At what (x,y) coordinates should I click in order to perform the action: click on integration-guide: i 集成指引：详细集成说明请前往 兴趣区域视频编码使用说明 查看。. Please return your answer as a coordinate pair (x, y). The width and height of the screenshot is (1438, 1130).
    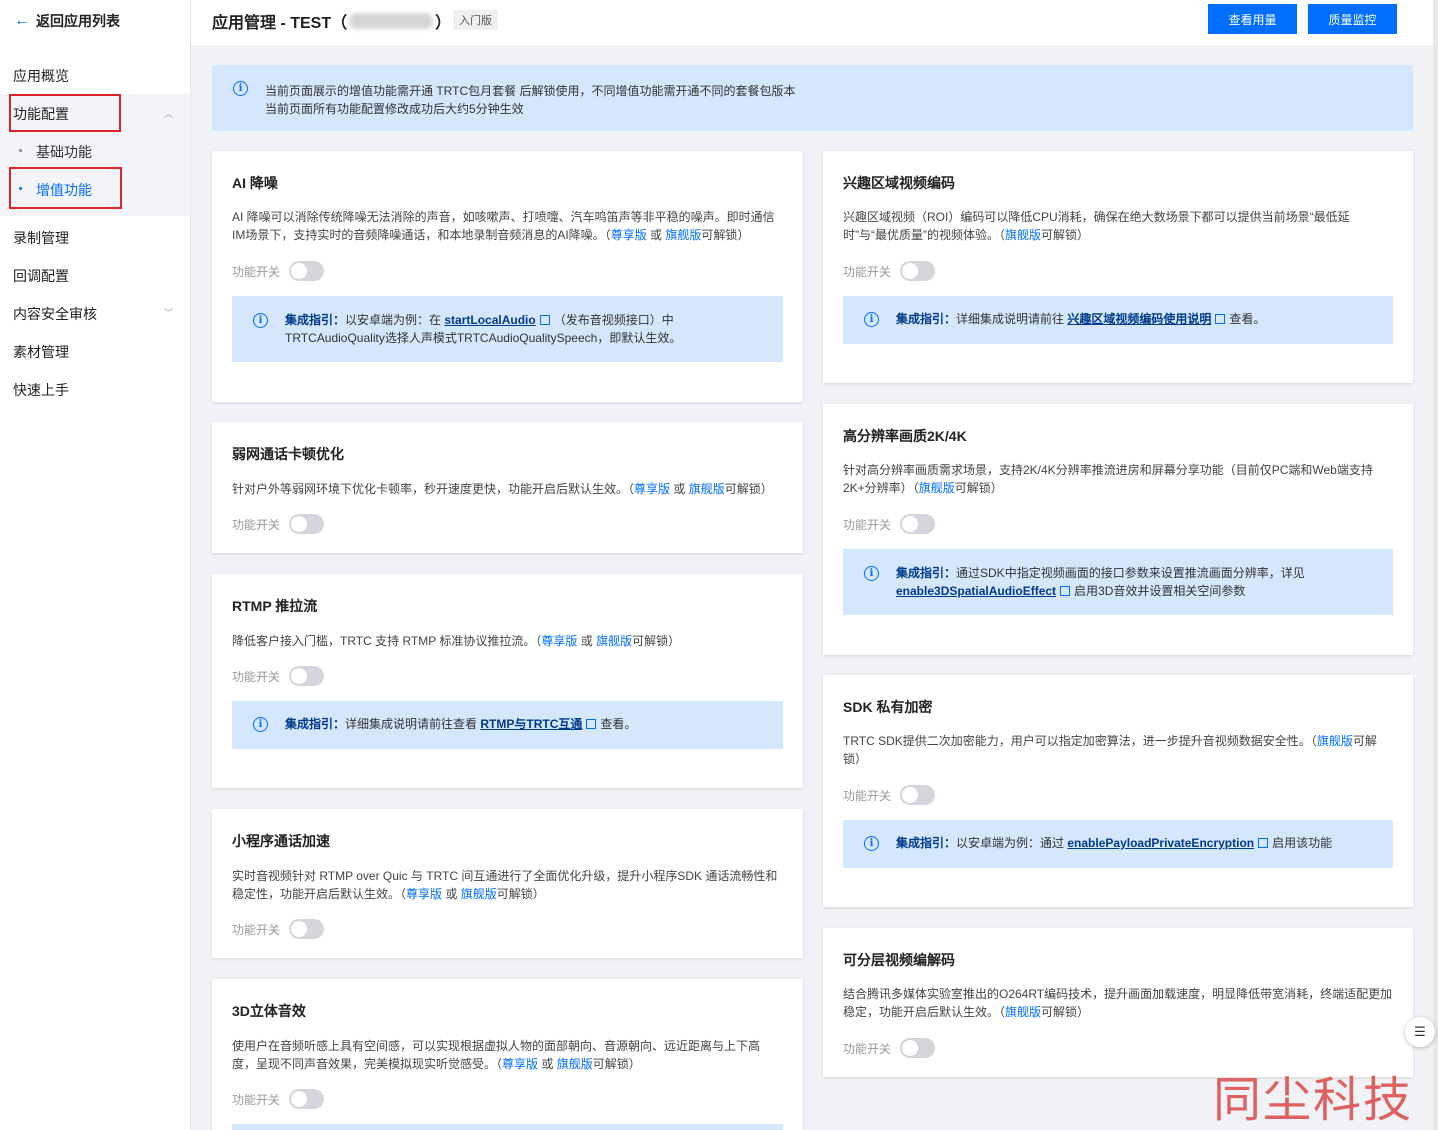
    Looking at the image, I should click on (1118, 320).